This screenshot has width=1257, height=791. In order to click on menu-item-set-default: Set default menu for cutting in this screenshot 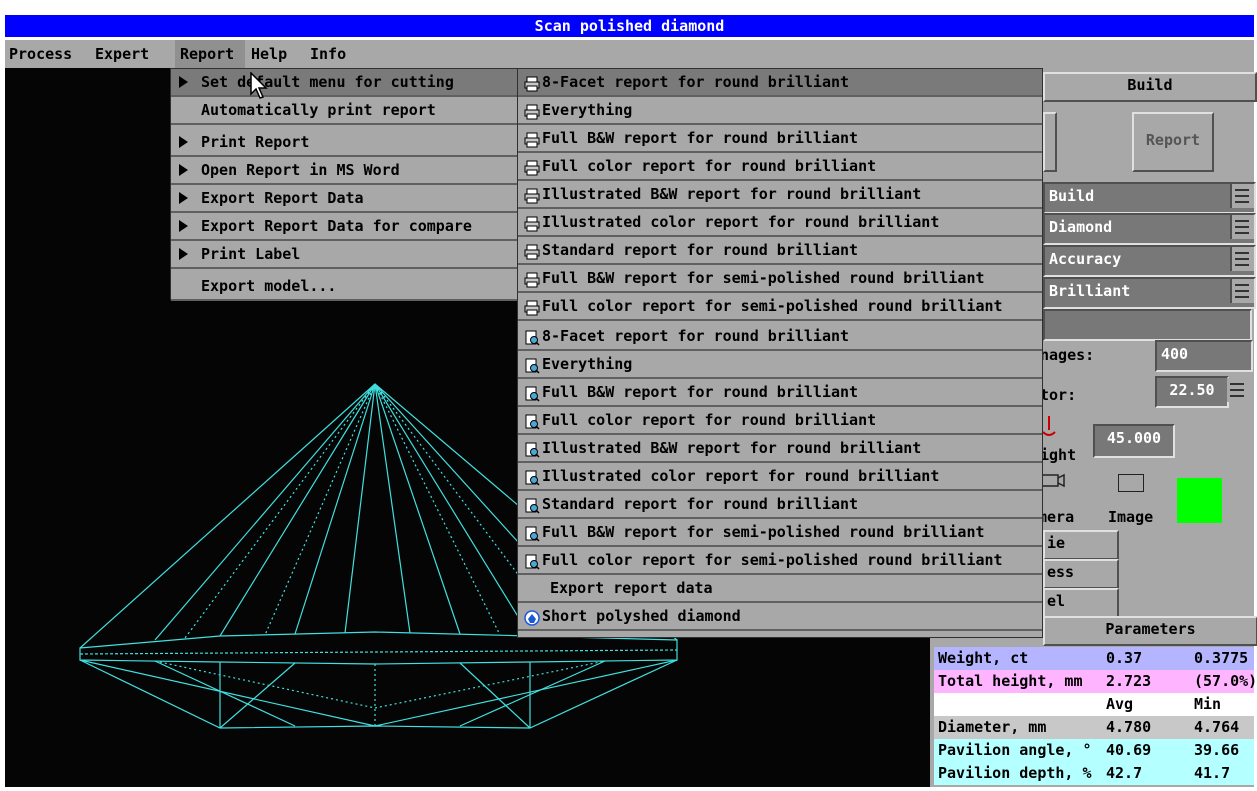, I will do `click(346, 83)`.